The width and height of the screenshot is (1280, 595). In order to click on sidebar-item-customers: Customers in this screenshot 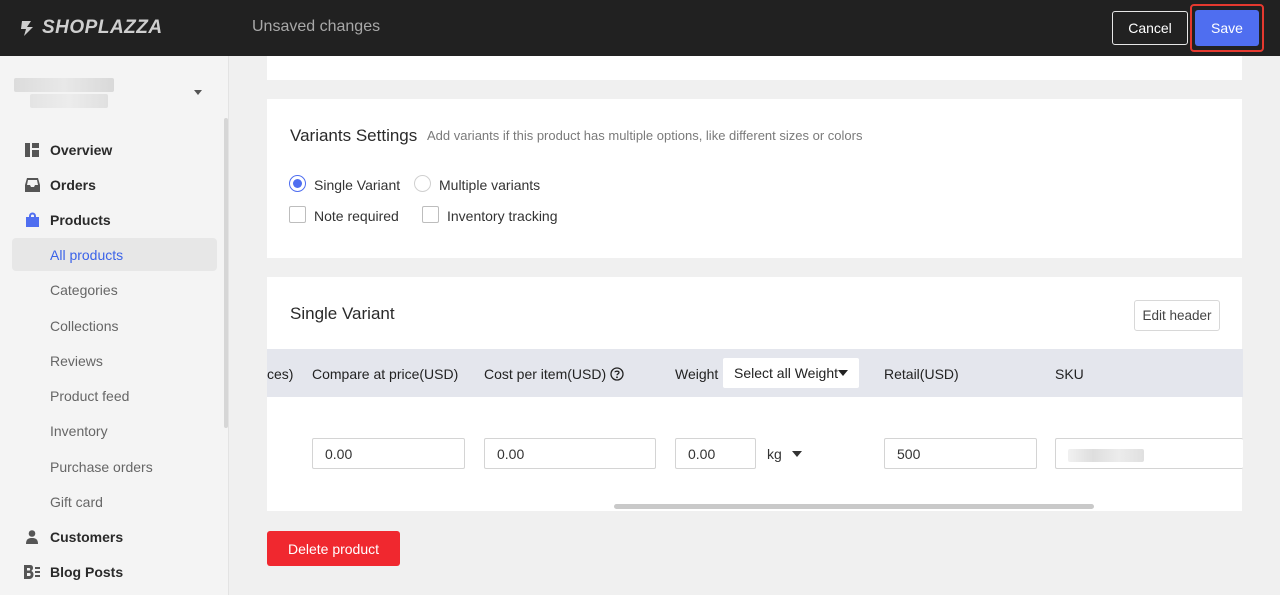, I will do `click(114, 536)`.